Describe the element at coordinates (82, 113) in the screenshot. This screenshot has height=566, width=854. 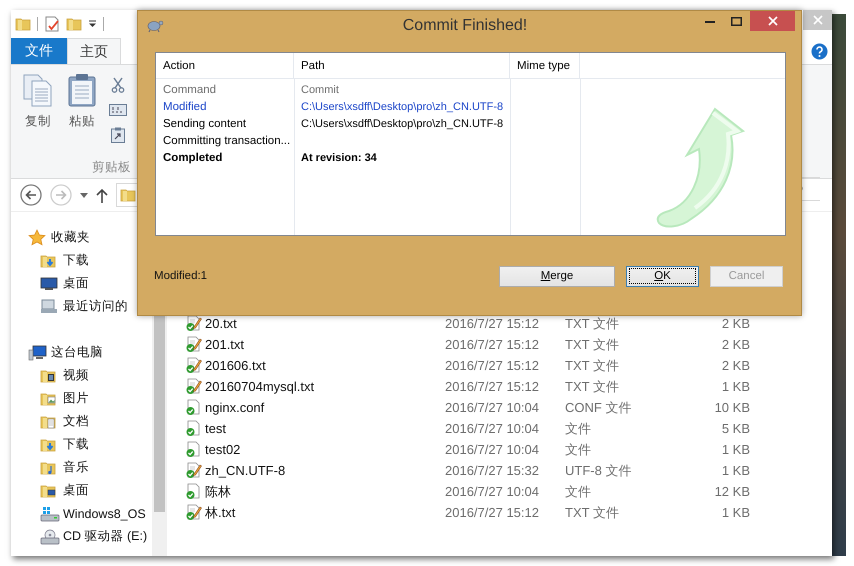
I see `ribbon-button: 粘贴` at that location.